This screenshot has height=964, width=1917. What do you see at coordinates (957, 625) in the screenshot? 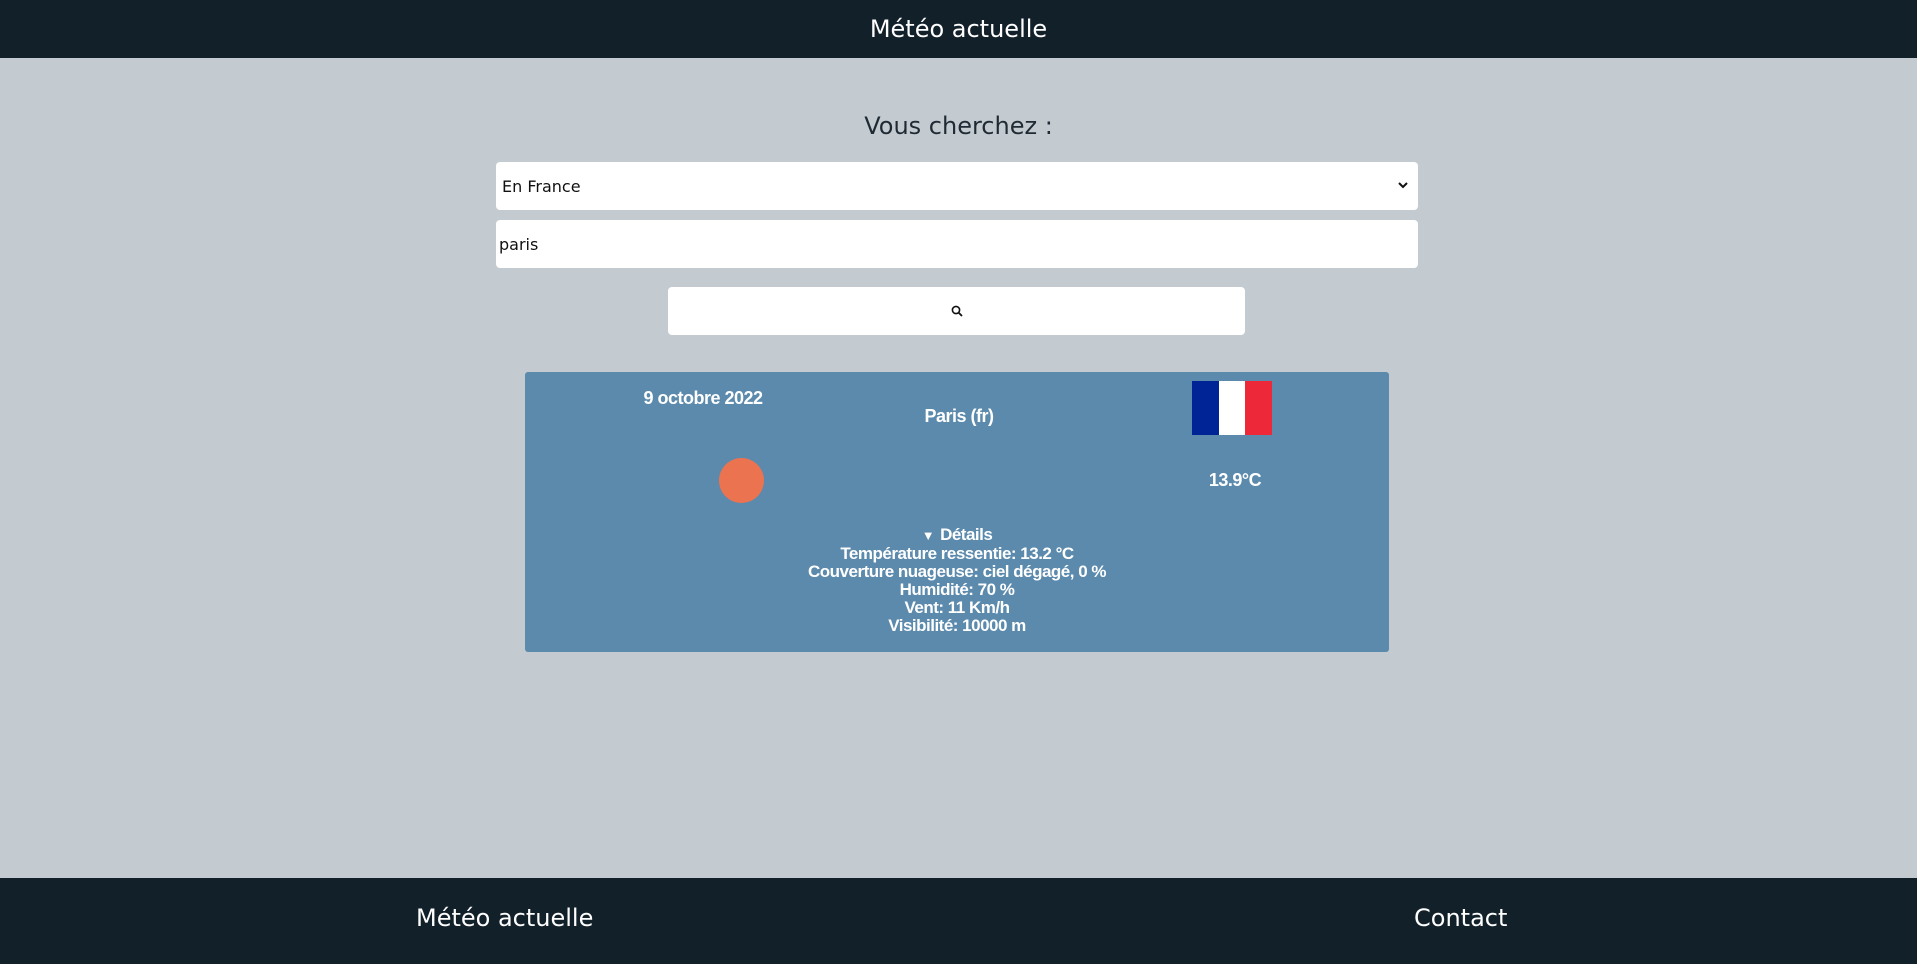
I see `visibility: Visibilité: 10000 m` at bounding box center [957, 625].